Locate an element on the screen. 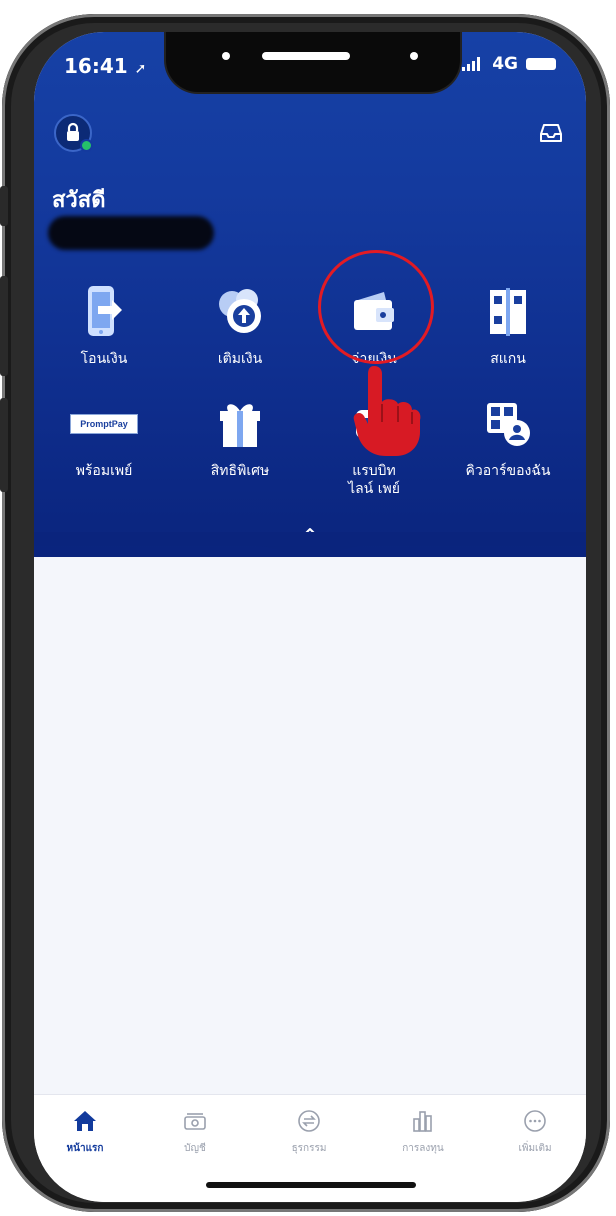  camera-dot is located at coordinates (414, 56).